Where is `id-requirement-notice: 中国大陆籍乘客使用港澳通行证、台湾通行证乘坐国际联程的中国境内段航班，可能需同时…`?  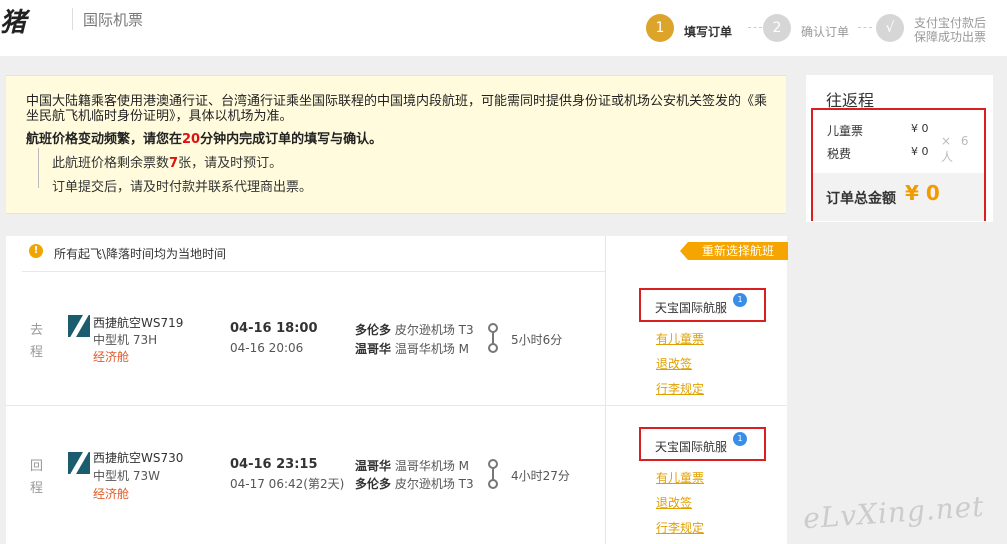
id-requirement-notice: 中国大陆籍乘客使用港澳通行证、台湾通行证乘坐国际联程的中国境内段航班，可能需同时… is located at coordinates (397, 109).